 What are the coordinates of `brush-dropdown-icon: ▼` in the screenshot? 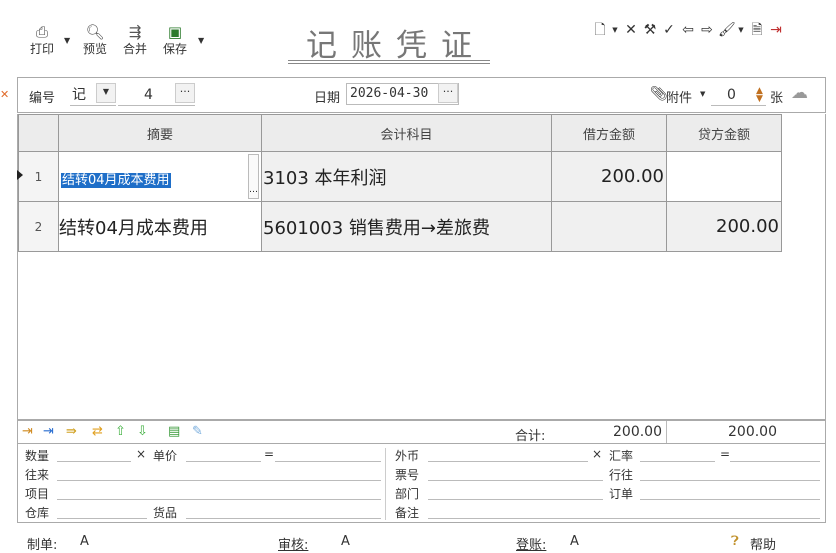 It's located at (741, 30).